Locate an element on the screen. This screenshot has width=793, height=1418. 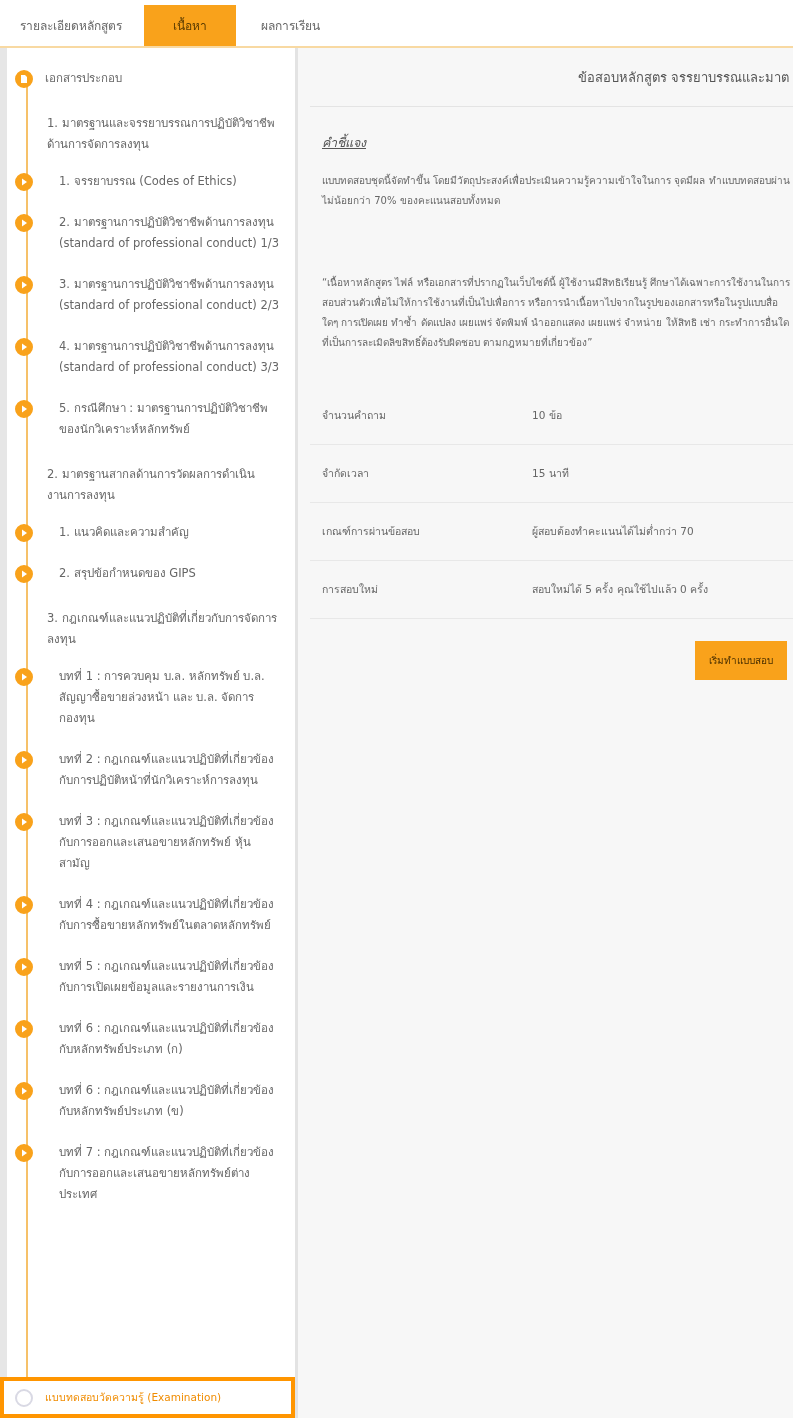
detail-value: 15 นาที is located at coordinates (550, 473).